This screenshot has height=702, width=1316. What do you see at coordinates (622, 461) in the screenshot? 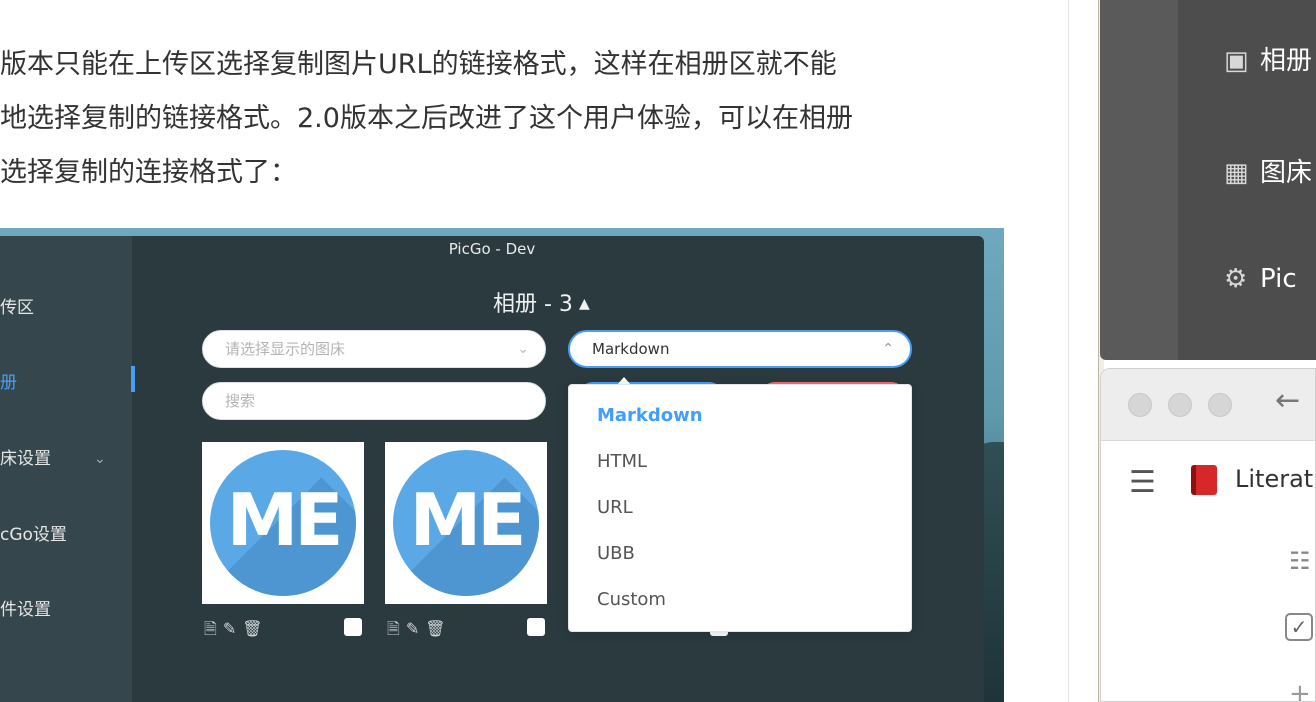
I see `dropdown-option-html: HTML` at bounding box center [622, 461].